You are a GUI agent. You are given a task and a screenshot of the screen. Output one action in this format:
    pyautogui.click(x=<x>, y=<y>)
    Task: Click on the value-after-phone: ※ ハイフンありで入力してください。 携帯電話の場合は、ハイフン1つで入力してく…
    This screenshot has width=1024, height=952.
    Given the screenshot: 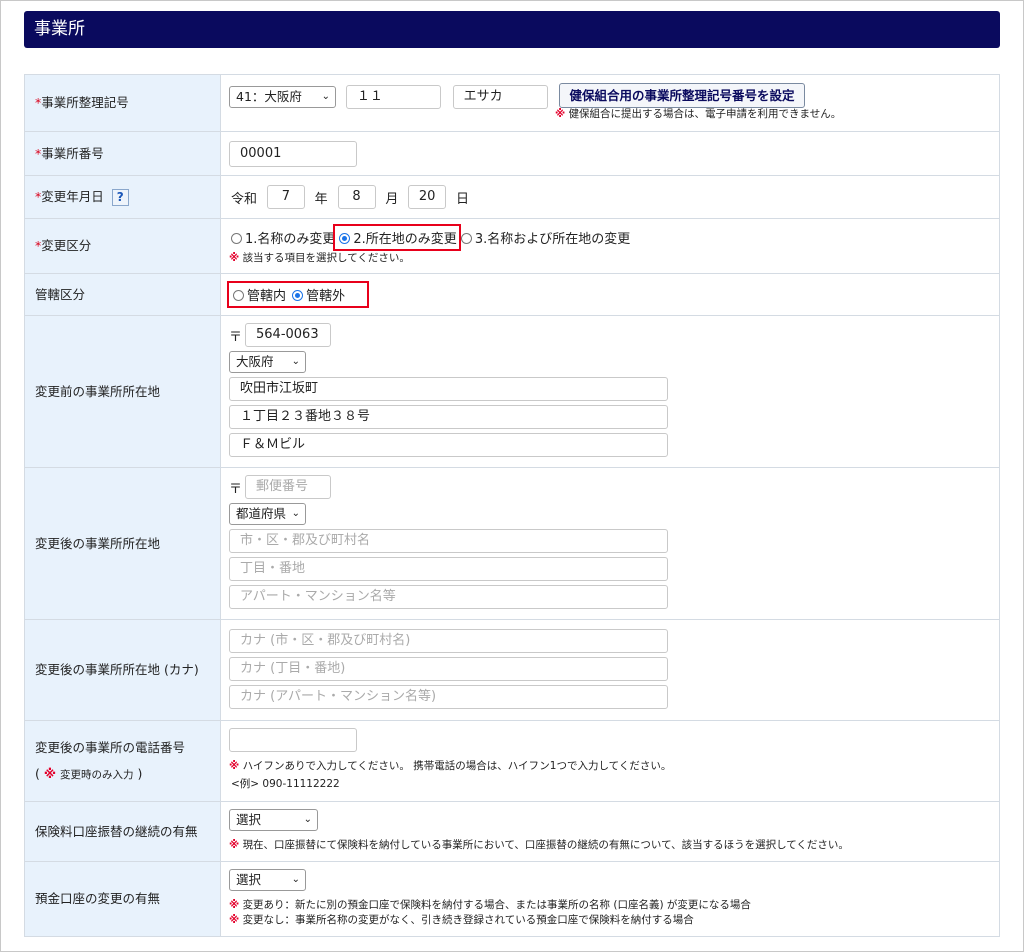 What is the action you would take?
    pyautogui.click(x=610, y=761)
    